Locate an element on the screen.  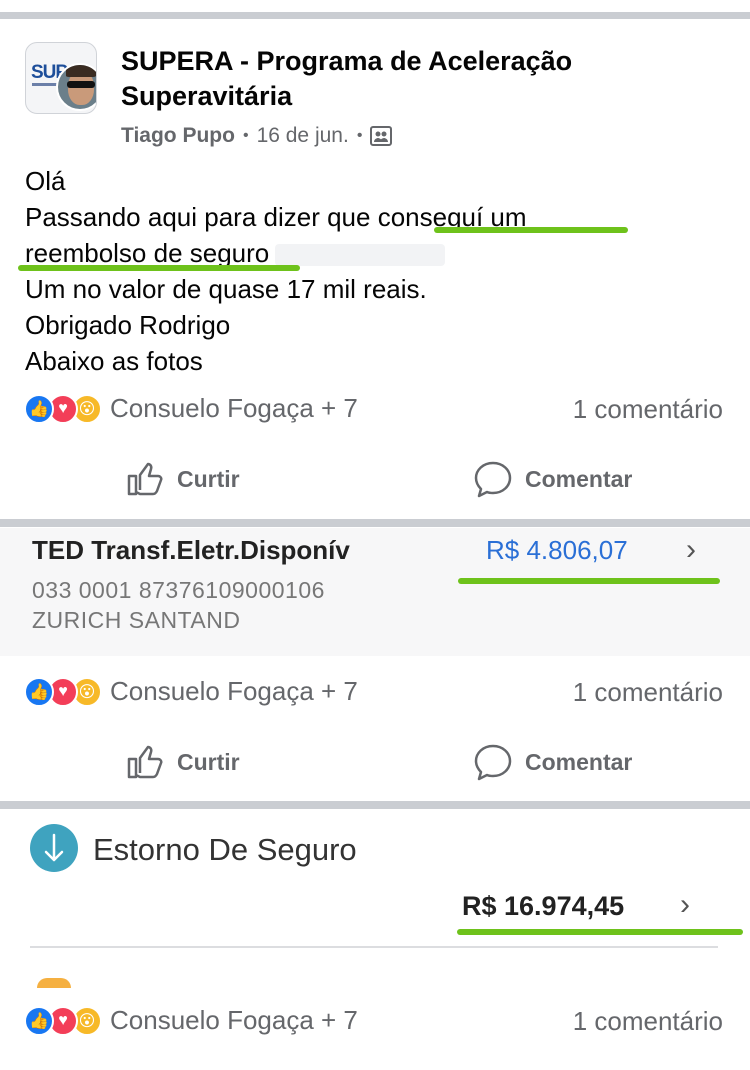
post-line: Um no valor de quase 17 mil reais. is located at coordinates (226, 289).